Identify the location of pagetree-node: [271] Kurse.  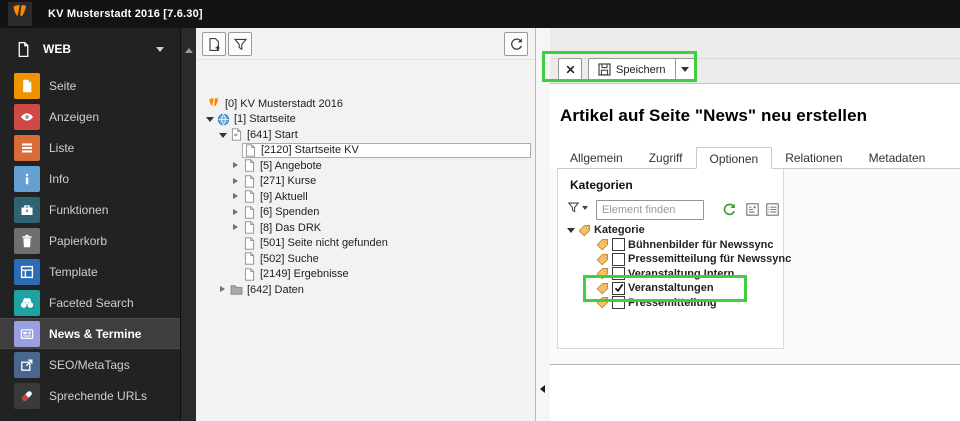
(365, 182).